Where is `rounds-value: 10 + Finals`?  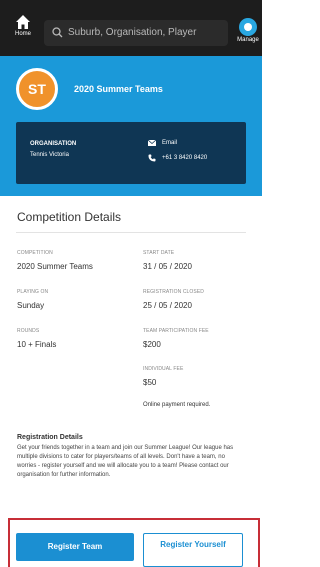 rounds-value: 10 + Finals is located at coordinates (37, 344).